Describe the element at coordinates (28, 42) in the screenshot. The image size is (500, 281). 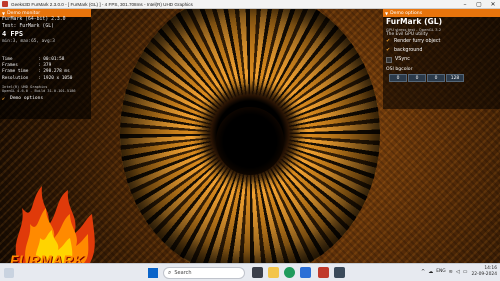
I see `fps-minmax: min:3, max:65, avg:3` at that location.